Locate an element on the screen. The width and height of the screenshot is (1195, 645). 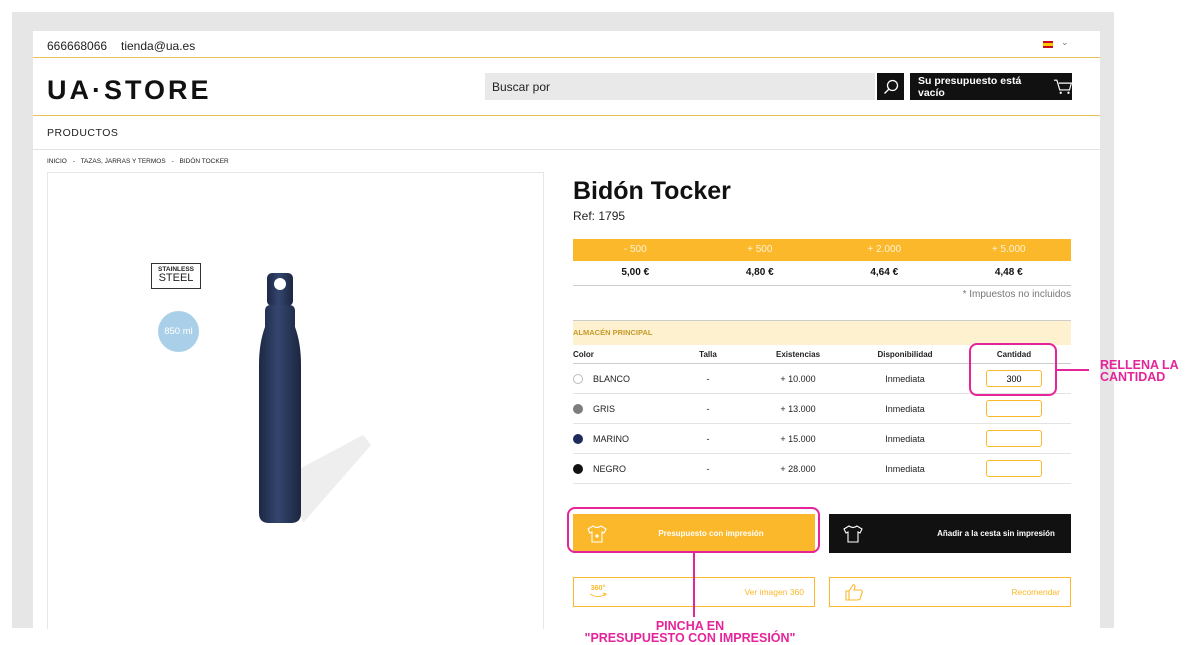
price-values: 5,00 € 4,80 € 4,64 € 4,48 € is located at coordinates (822, 273).